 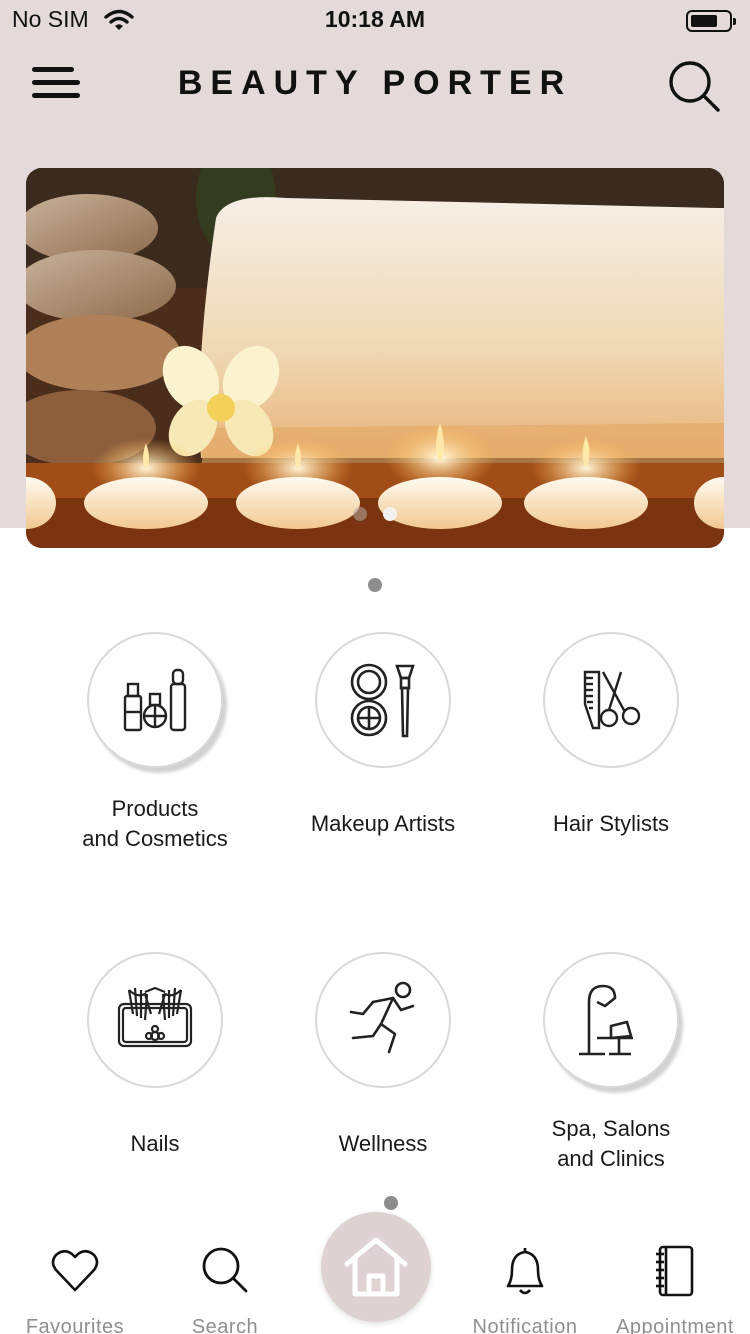 What do you see at coordinates (375, 516) in the screenshot?
I see `banner-pagination` at bounding box center [375, 516].